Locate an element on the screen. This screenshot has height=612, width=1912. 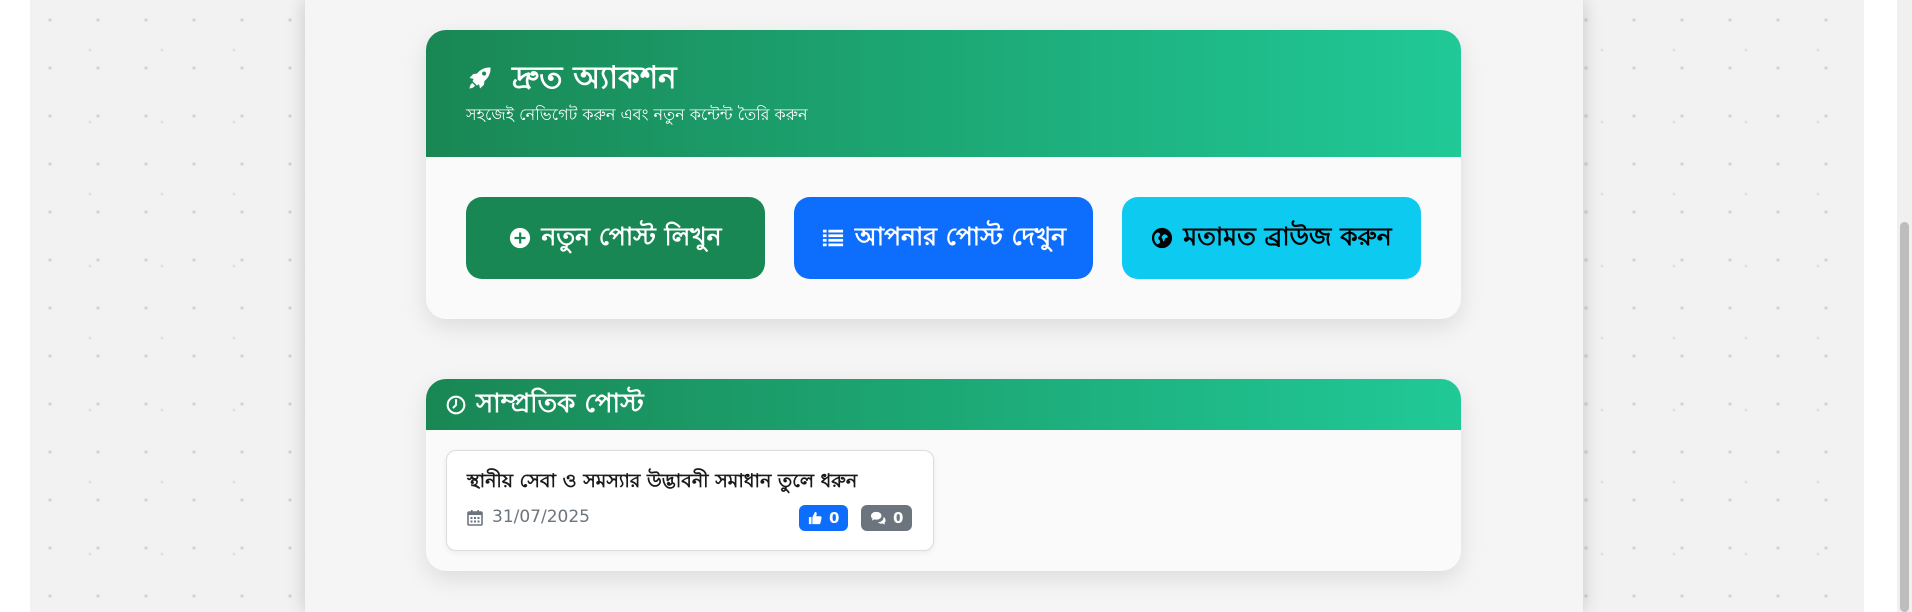
browse-feedback-button: মতামত ব্রাউজ করুন is located at coordinates (1271, 238).